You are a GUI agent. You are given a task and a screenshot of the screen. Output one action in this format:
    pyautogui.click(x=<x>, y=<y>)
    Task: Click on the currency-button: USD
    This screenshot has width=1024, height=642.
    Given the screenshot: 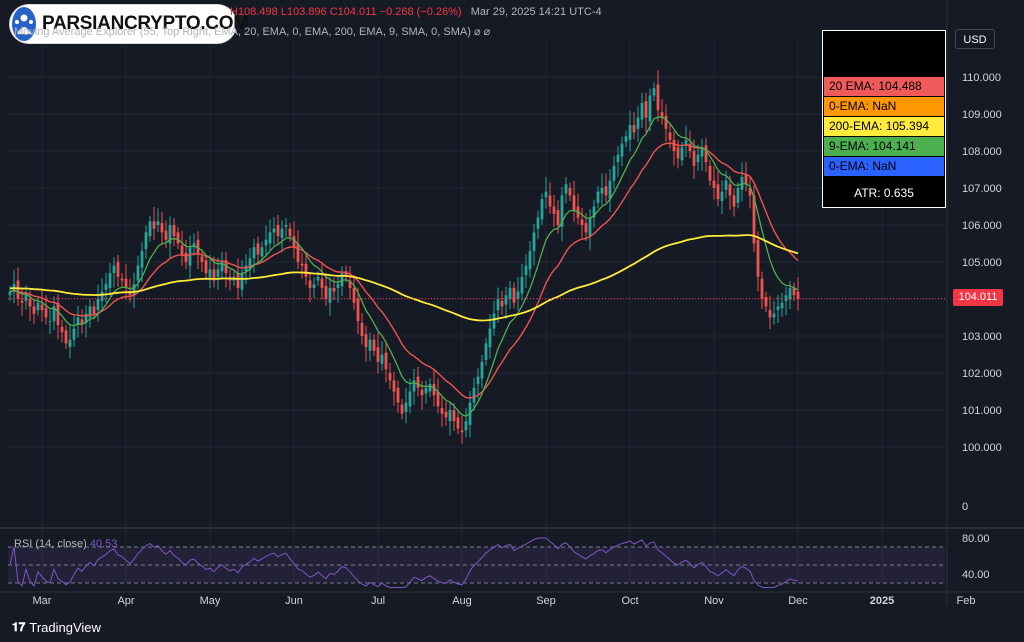 What is the action you would take?
    pyautogui.click(x=975, y=39)
    